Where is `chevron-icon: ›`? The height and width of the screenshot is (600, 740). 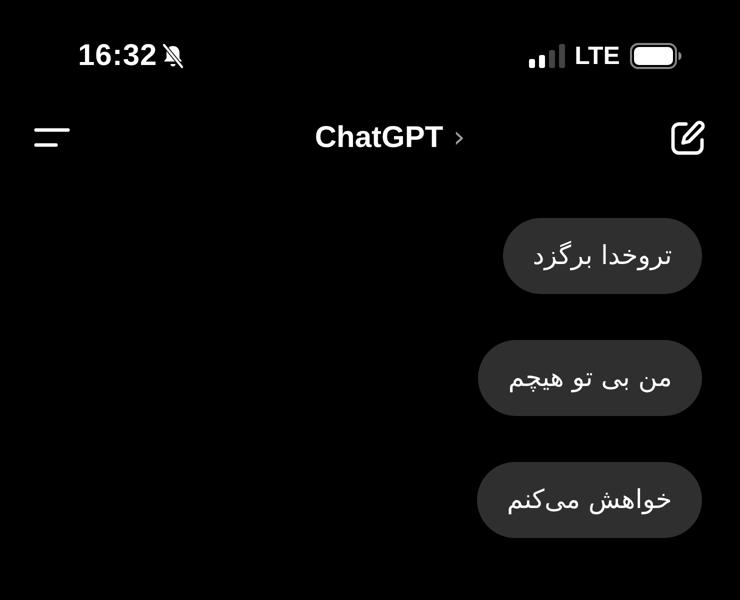
chevron-icon: › is located at coordinates (459, 138).